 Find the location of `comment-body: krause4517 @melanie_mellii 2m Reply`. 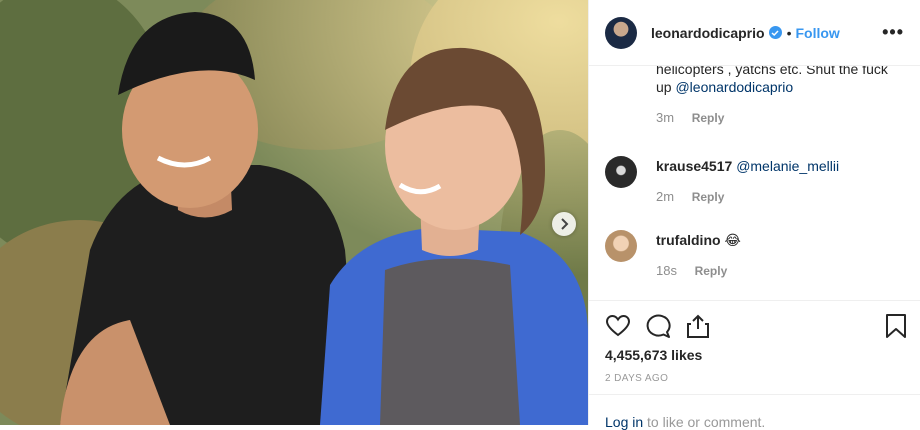

comment-body: krause4517 @melanie_mellii 2m Reply is located at coordinates (747, 180).